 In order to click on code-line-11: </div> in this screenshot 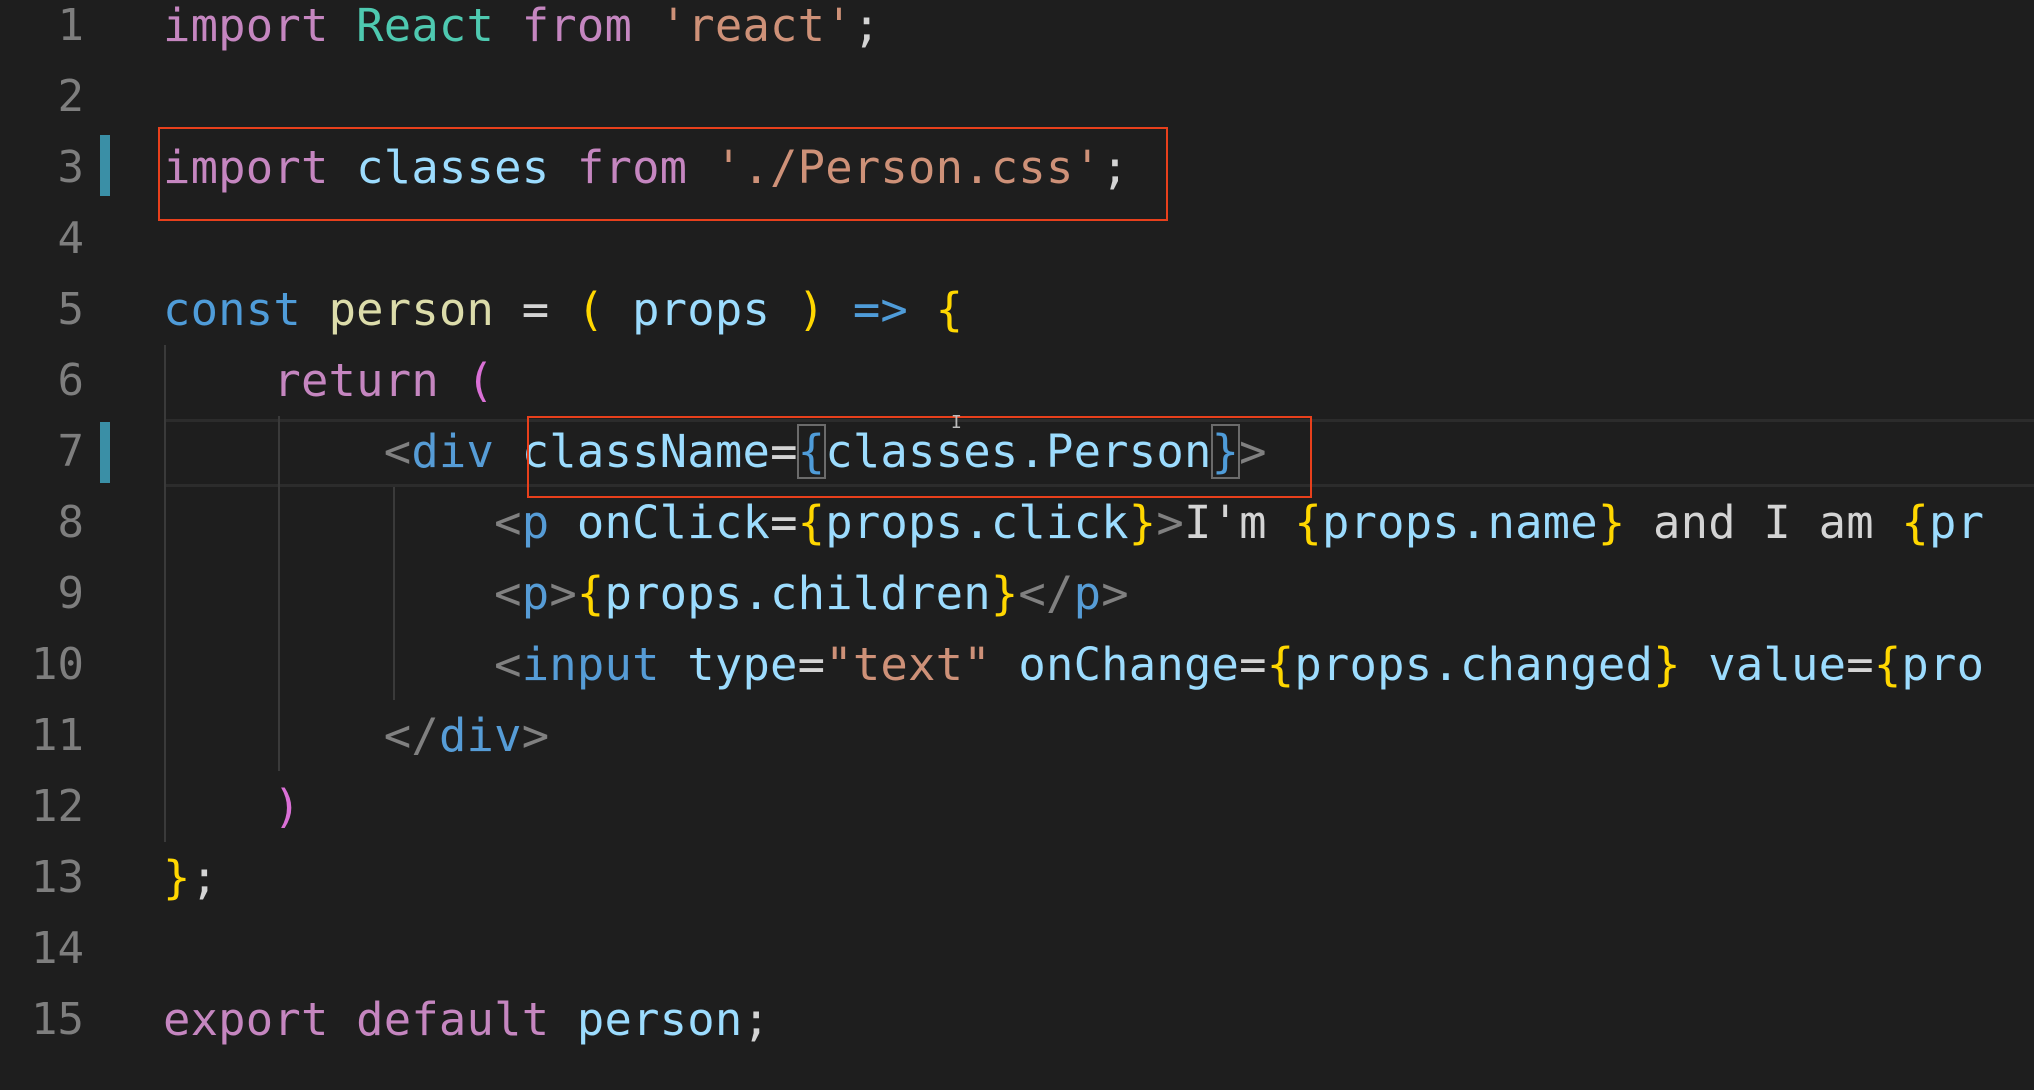, I will do `click(356, 735)`.